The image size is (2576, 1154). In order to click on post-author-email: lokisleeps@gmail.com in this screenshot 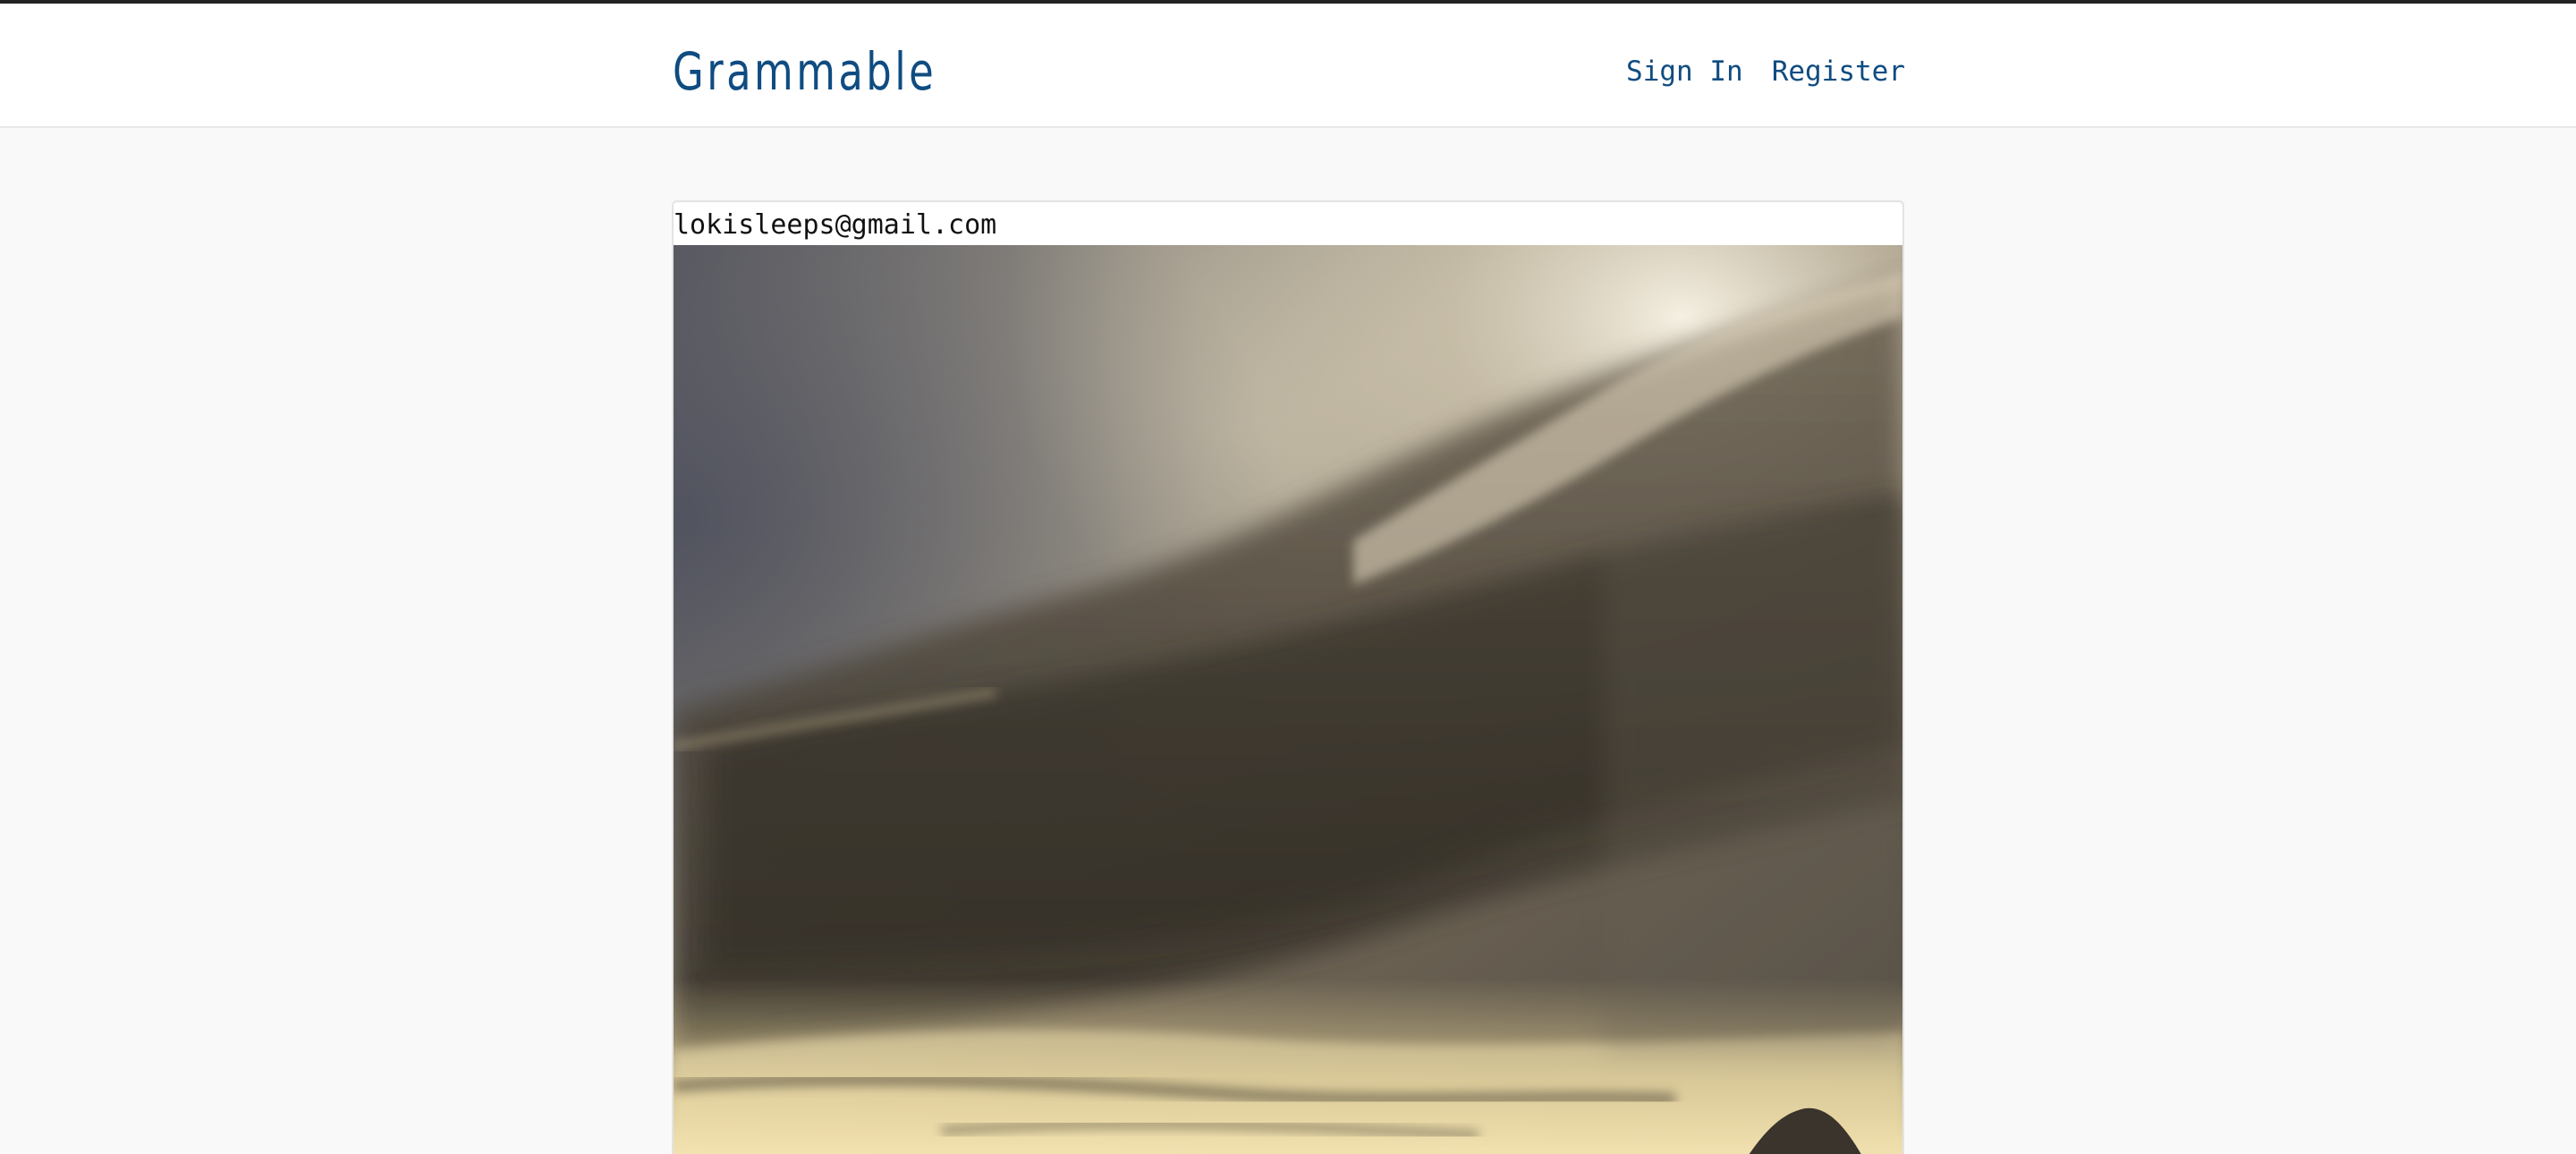, I will do `click(835, 225)`.